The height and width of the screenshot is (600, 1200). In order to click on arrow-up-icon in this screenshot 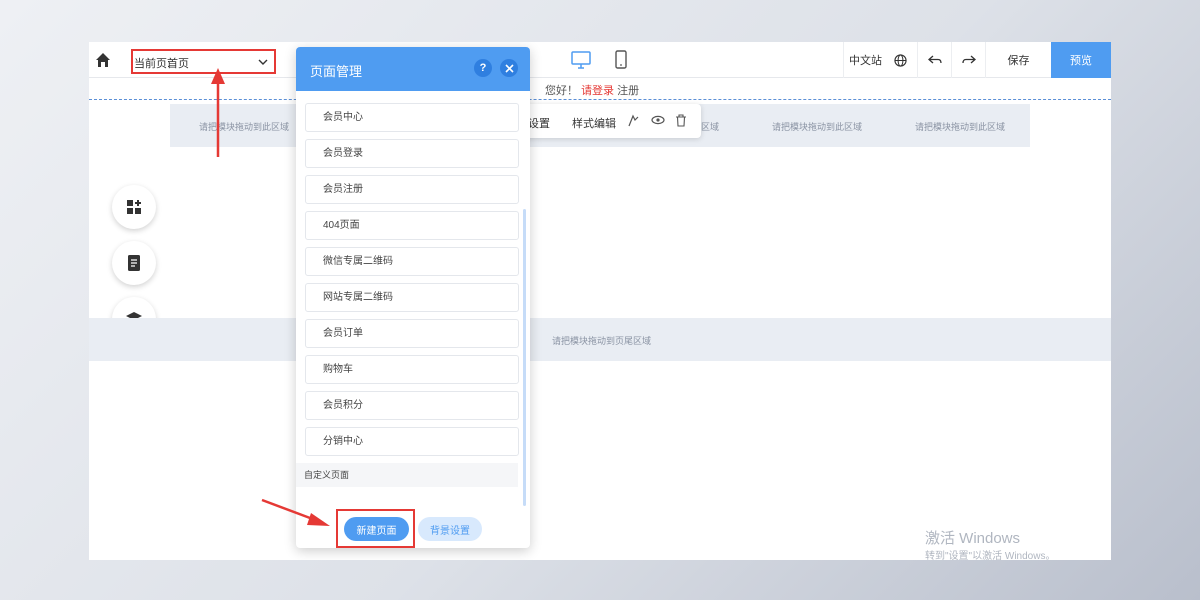, I will do `click(218, 112)`.